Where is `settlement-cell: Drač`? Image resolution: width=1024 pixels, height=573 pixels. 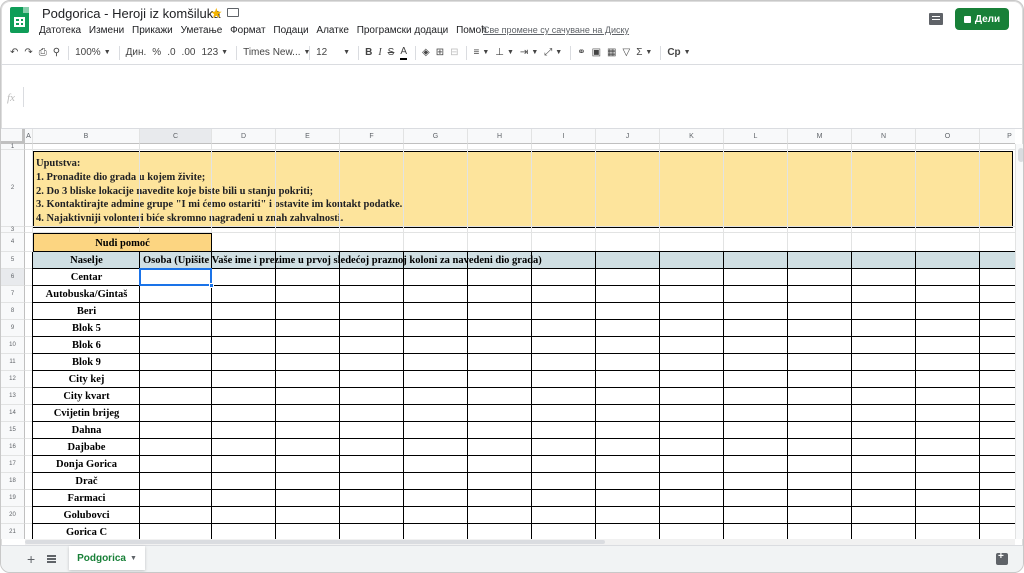
settlement-cell: Drač is located at coordinates (86, 481).